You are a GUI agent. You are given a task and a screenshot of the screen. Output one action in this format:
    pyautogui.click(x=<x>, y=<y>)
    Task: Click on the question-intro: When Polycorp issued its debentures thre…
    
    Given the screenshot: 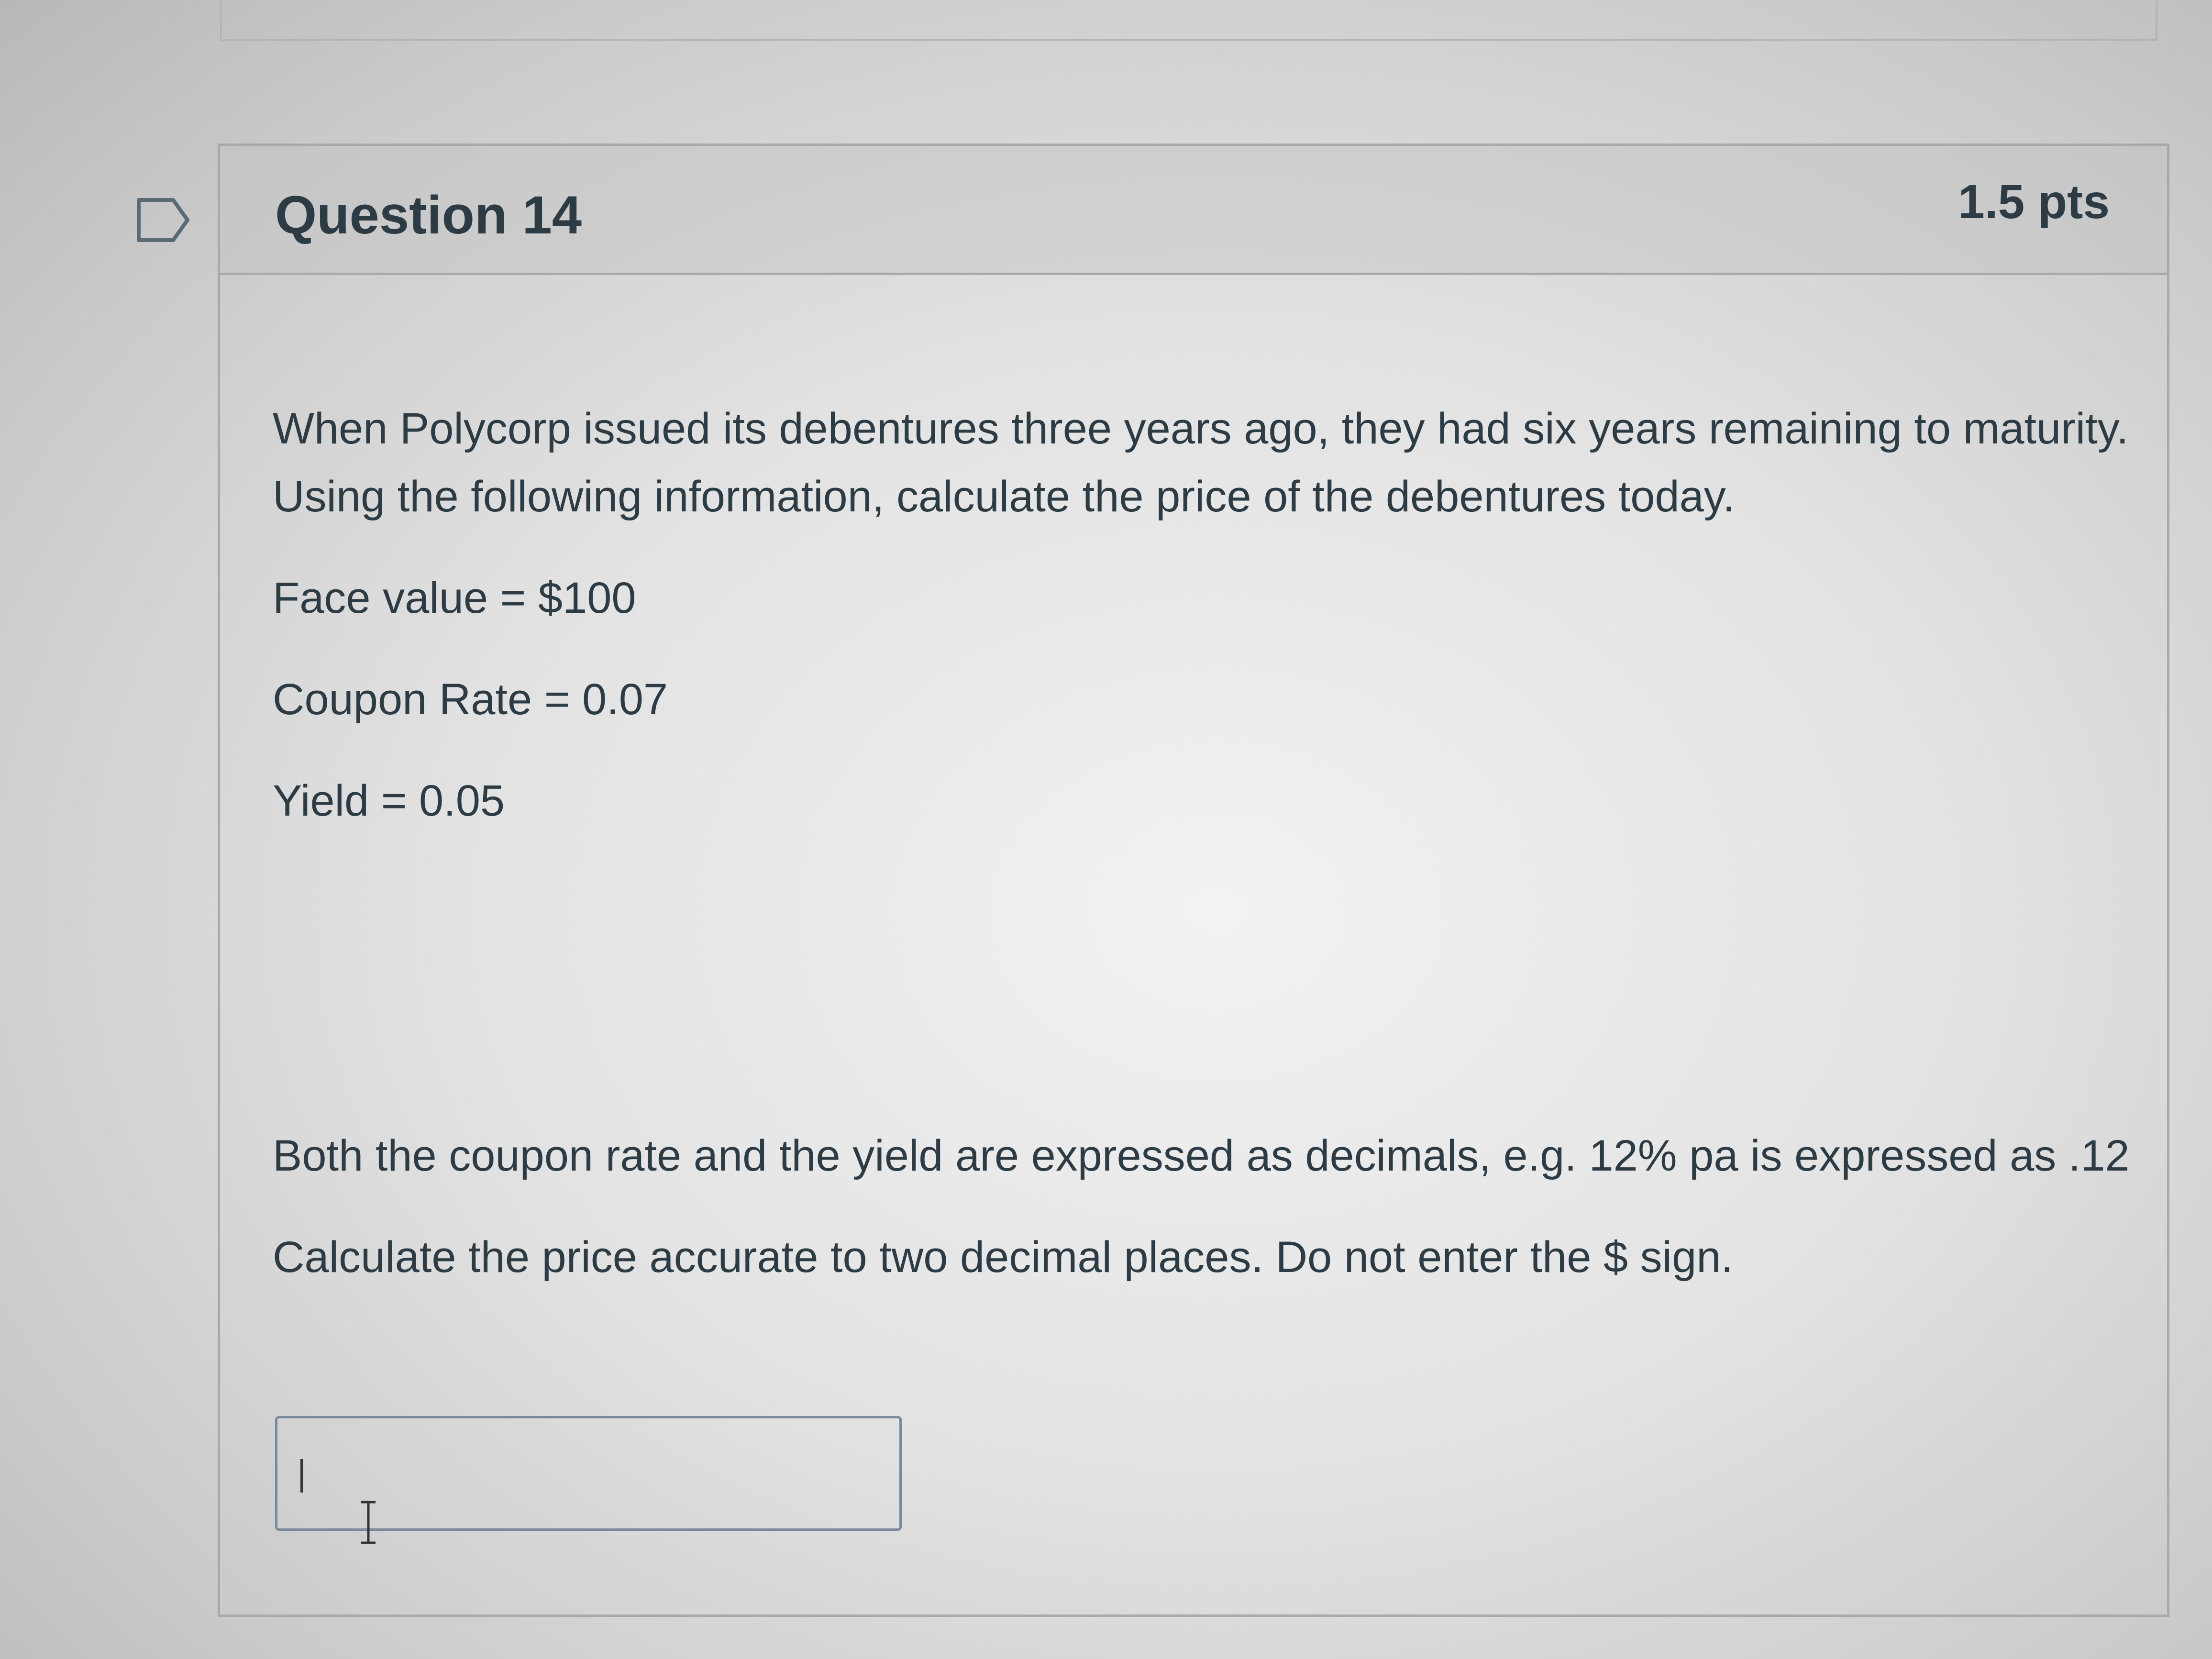 What is the action you would take?
    pyautogui.click(x=1201, y=462)
    